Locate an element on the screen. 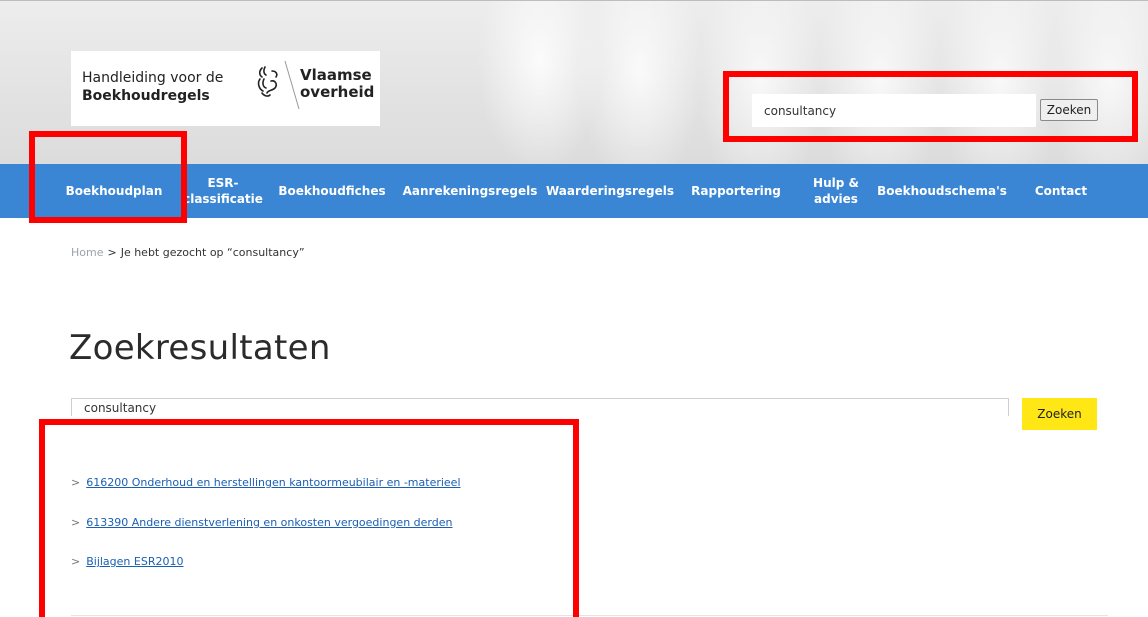 Image resolution: width=1148 pixels, height=617 pixels. logo-government-name: Vlaamse overheid is located at coordinates (337, 84).